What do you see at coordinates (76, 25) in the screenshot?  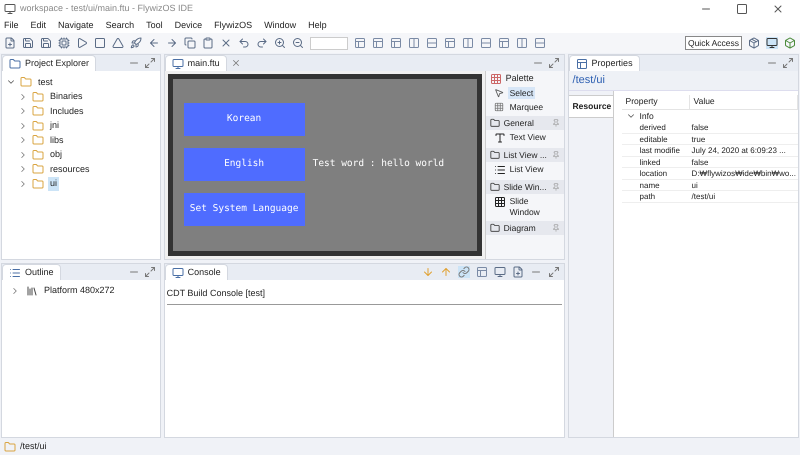 I see `menu-item: Navigate` at bounding box center [76, 25].